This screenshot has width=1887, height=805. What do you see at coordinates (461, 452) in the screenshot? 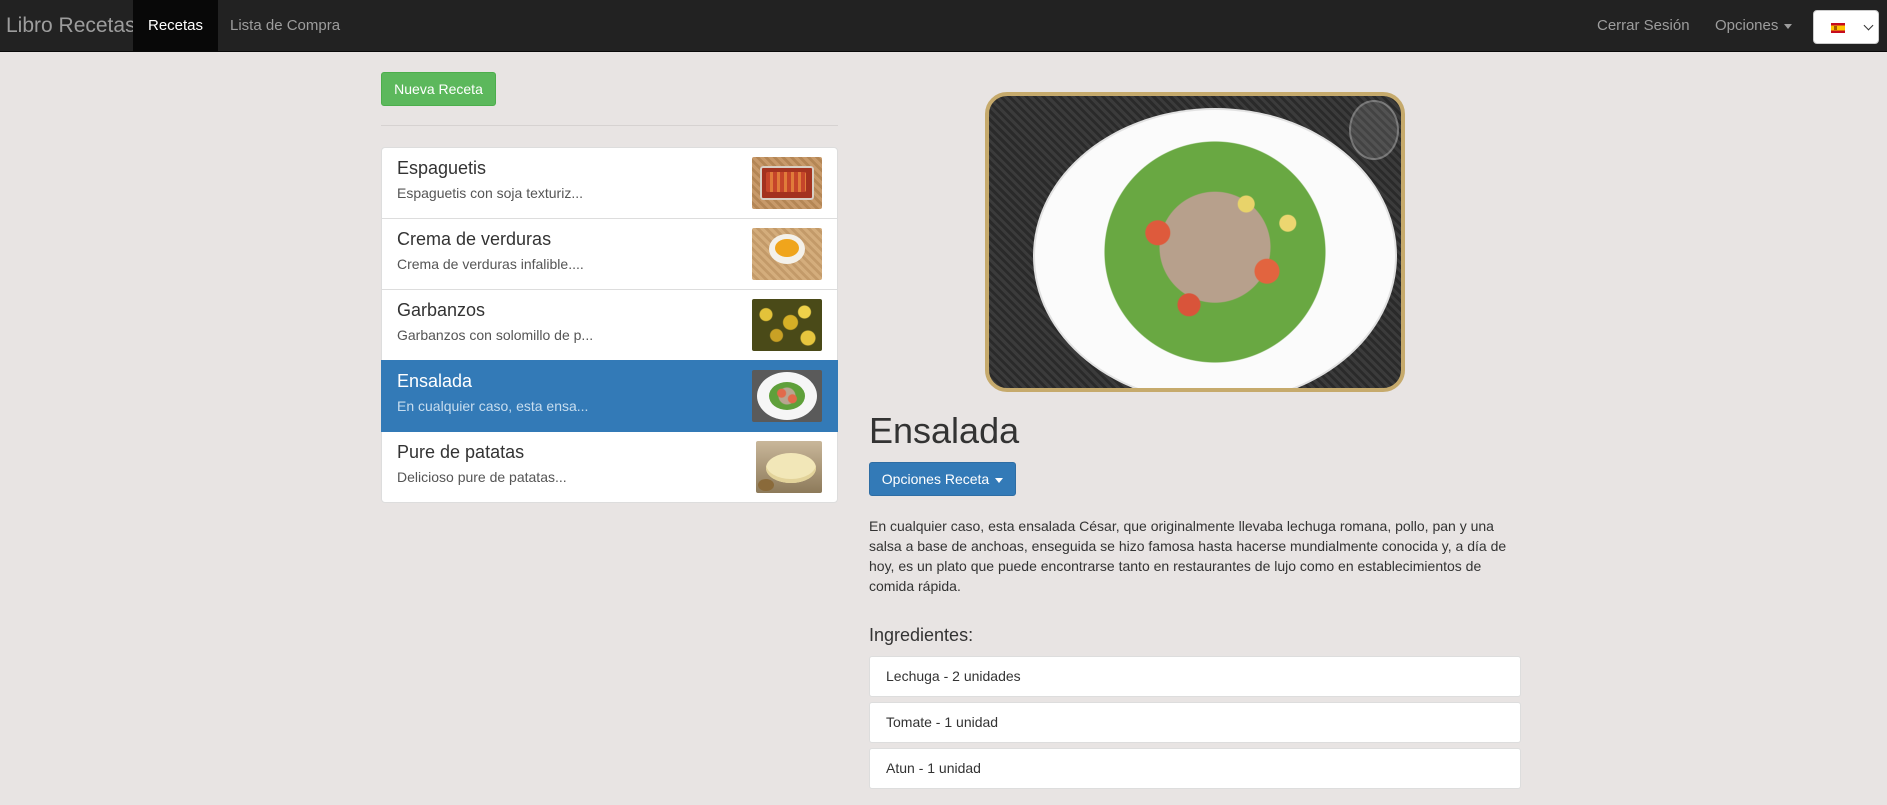
I see `recipe-title: Pure de patatas` at bounding box center [461, 452].